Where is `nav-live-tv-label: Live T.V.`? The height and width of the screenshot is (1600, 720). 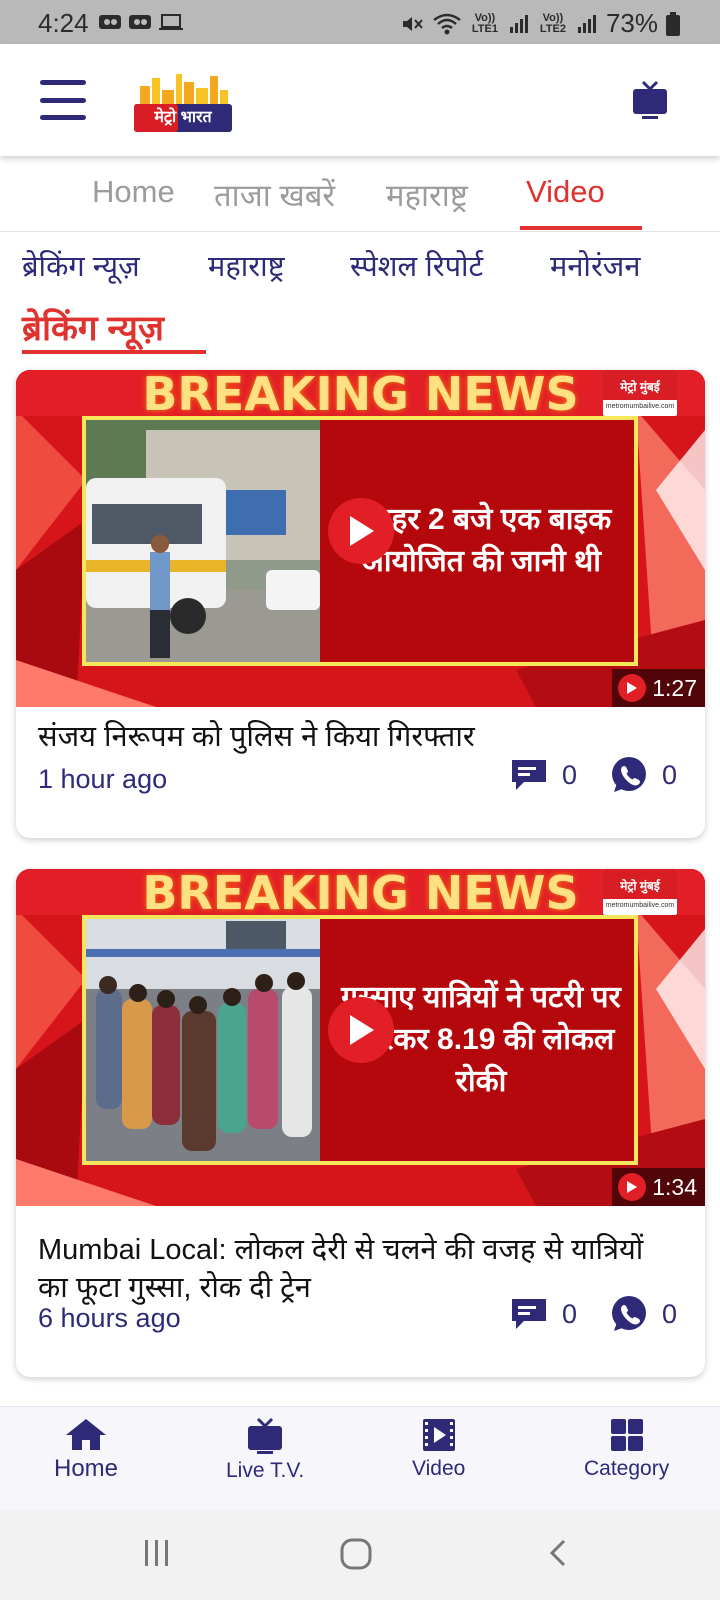 nav-live-tv-label: Live T.V. is located at coordinates (265, 1470).